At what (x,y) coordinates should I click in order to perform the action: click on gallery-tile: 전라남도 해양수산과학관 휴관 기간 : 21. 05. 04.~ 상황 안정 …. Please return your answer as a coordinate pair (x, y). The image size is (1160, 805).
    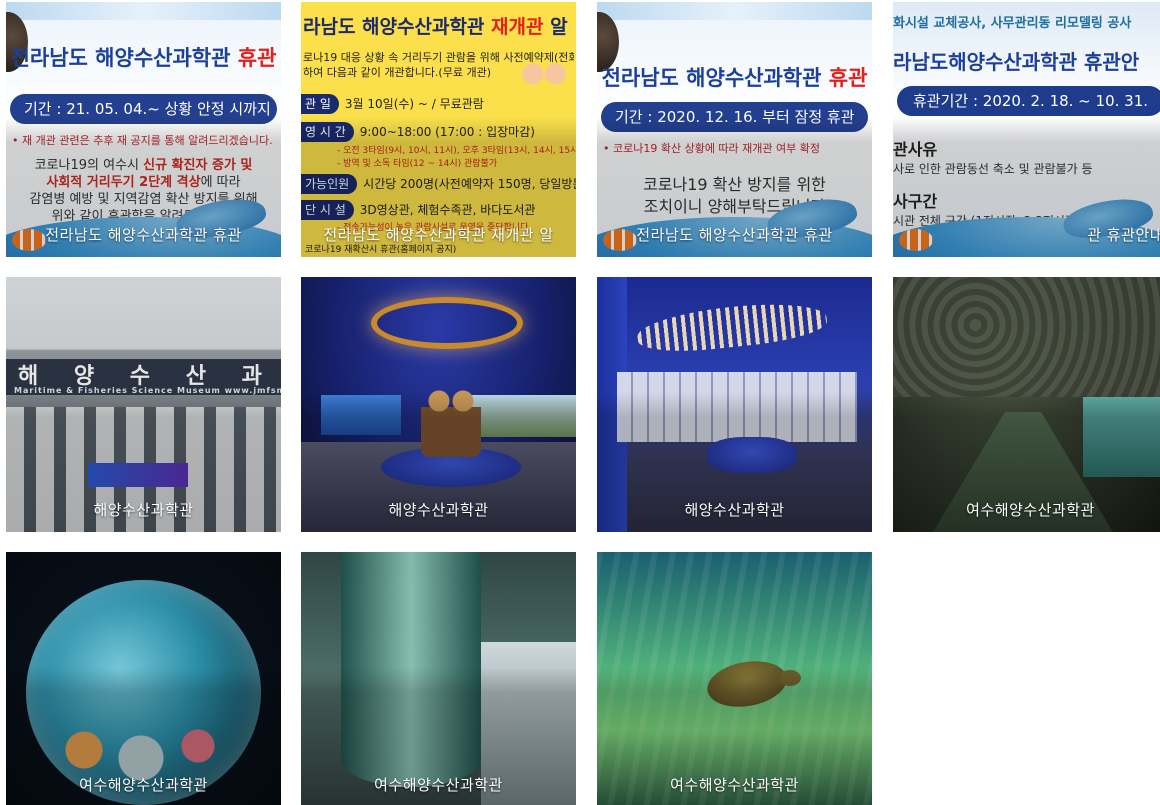
    Looking at the image, I should click on (143, 129).